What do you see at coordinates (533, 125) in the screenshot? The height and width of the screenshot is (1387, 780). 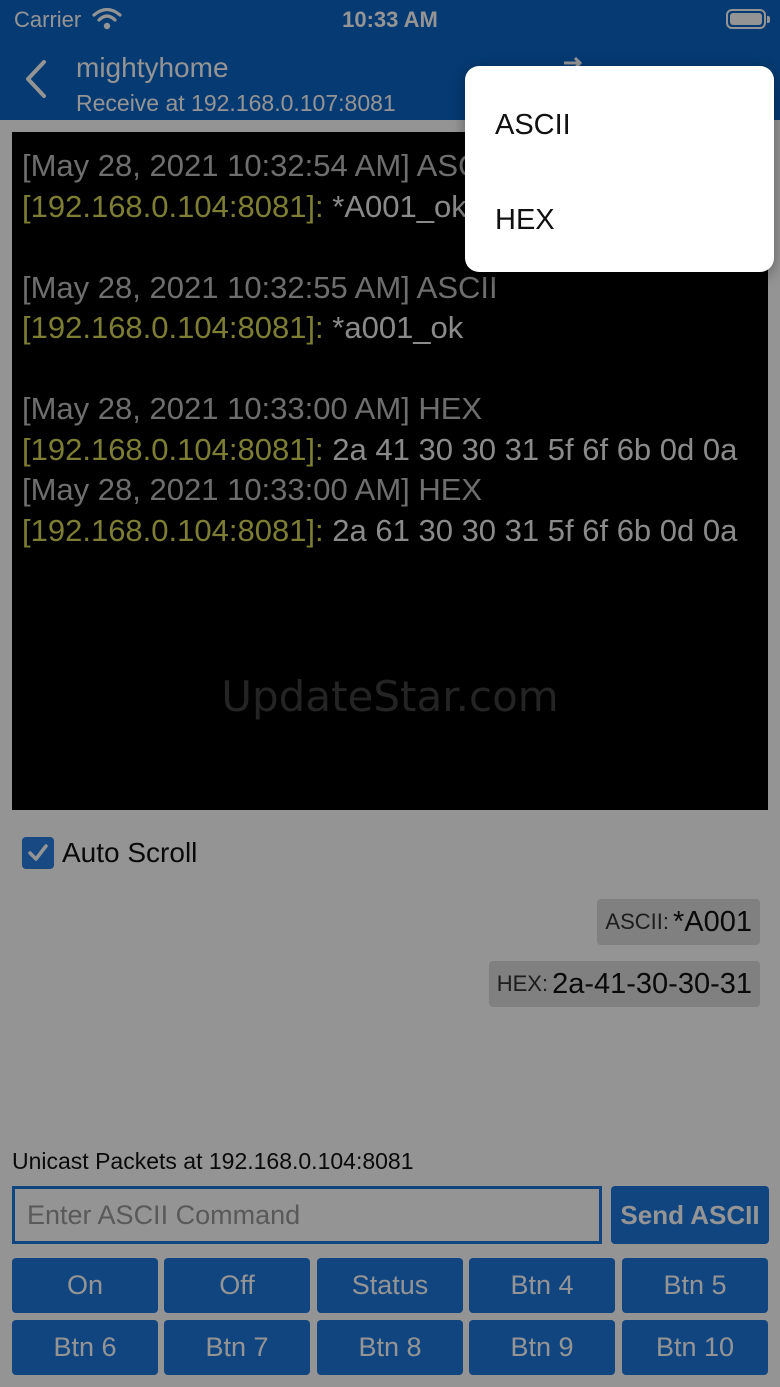 I see `menu-item-ascii: ASCII` at bounding box center [533, 125].